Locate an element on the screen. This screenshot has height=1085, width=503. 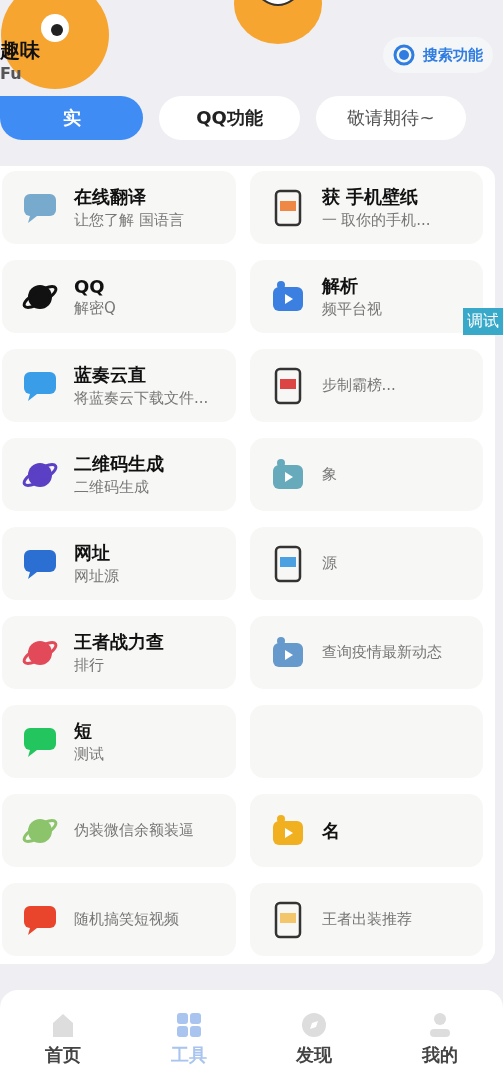
tool-description: 解密Q is located at coordinates (95, 308).